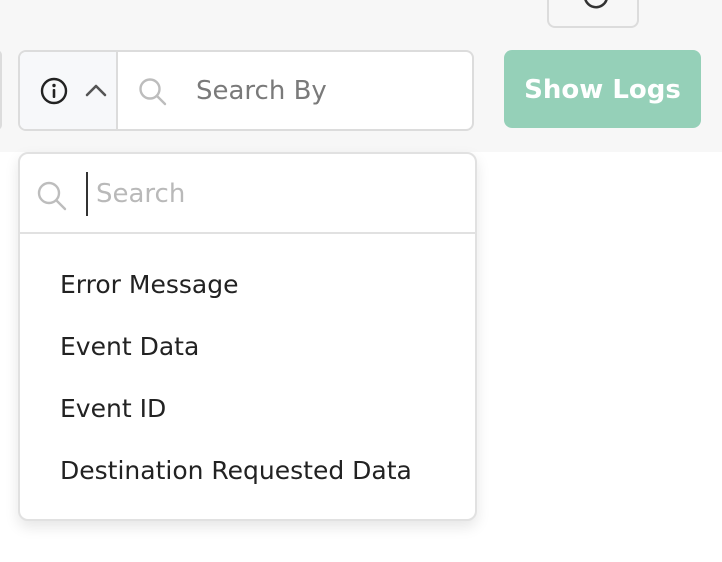  What do you see at coordinates (596, 4) in the screenshot?
I see `refresh-icon` at bounding box center [596, 4].